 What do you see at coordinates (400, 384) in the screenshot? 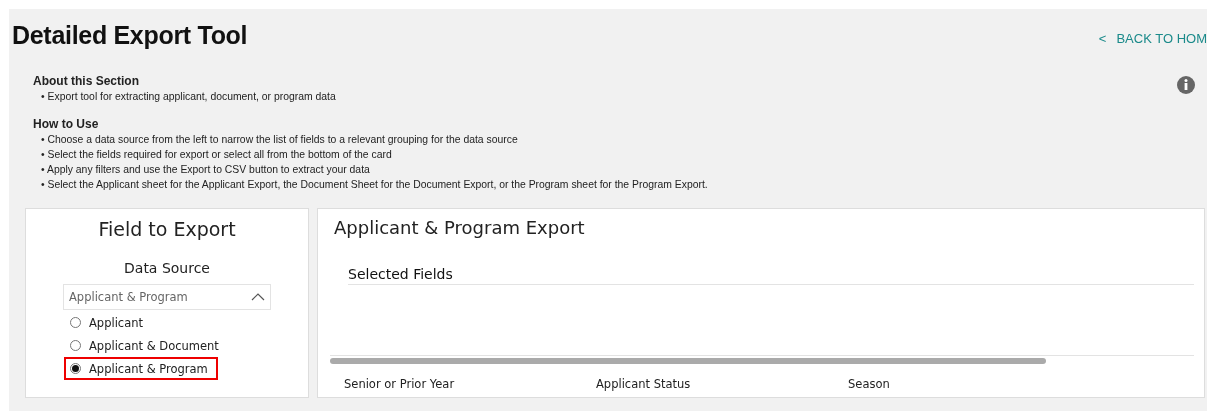
I see `filter-label: Senior or Prior Year` at bounding box center [400, 384].